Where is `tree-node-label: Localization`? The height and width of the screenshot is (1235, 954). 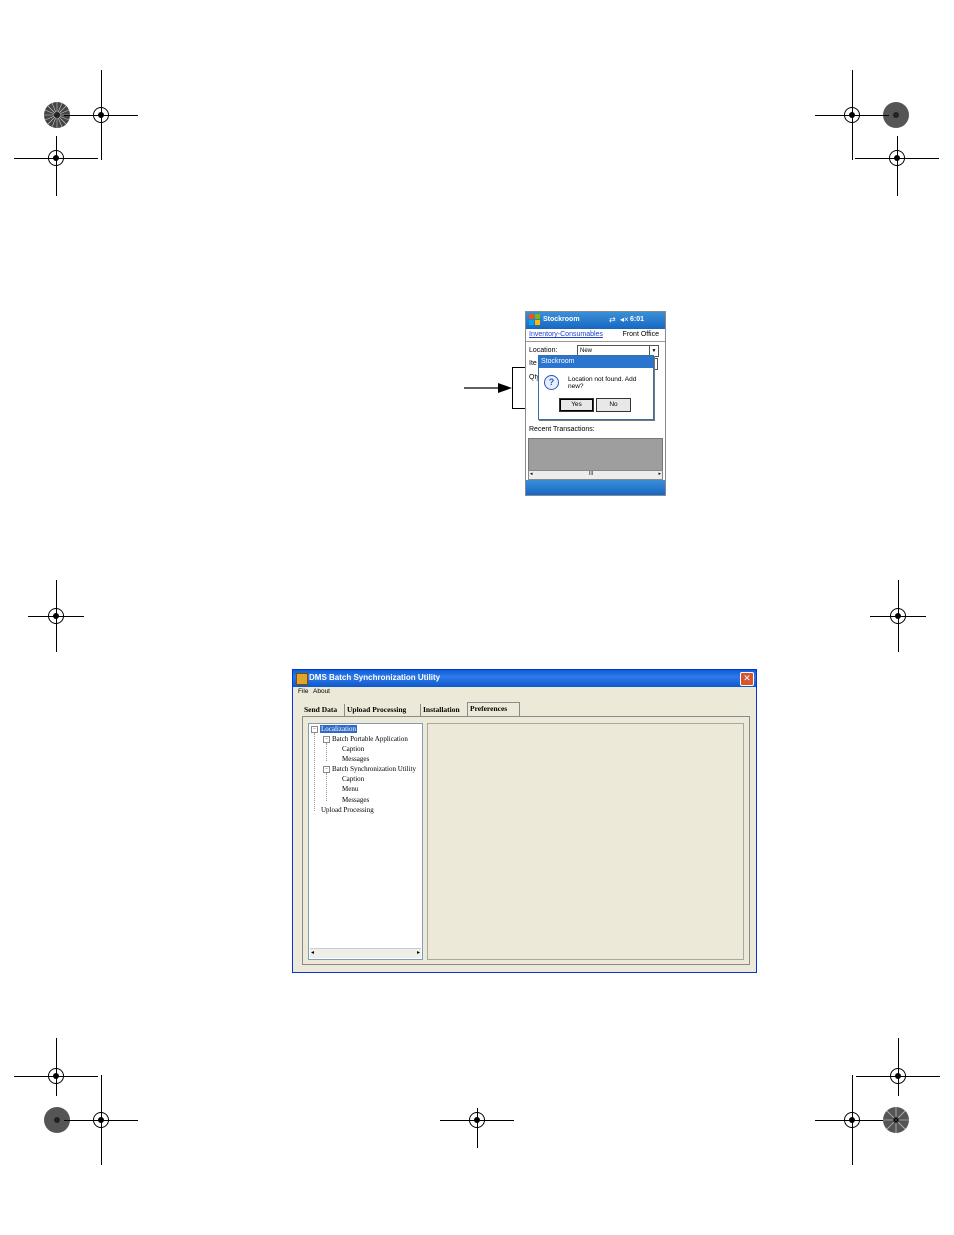 tree-node-label: Localization is located at coordinates (338, 729).